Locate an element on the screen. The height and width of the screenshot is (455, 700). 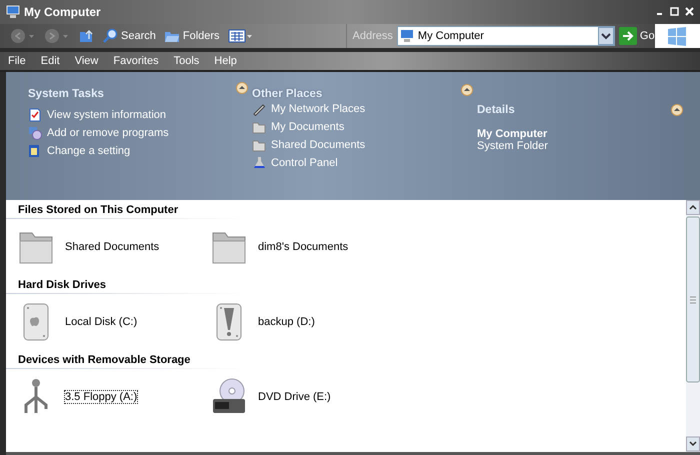
task-link: Shared Documents is located at coordinates (318, 144).